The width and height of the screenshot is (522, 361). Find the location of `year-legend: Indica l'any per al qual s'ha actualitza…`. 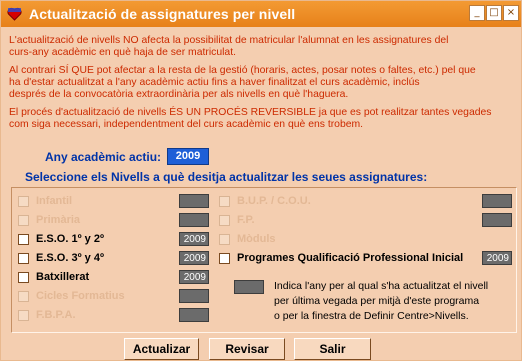

year-legend: Indica l'any per al qual s'ha actualitza… is located at coordinates (381, 301).